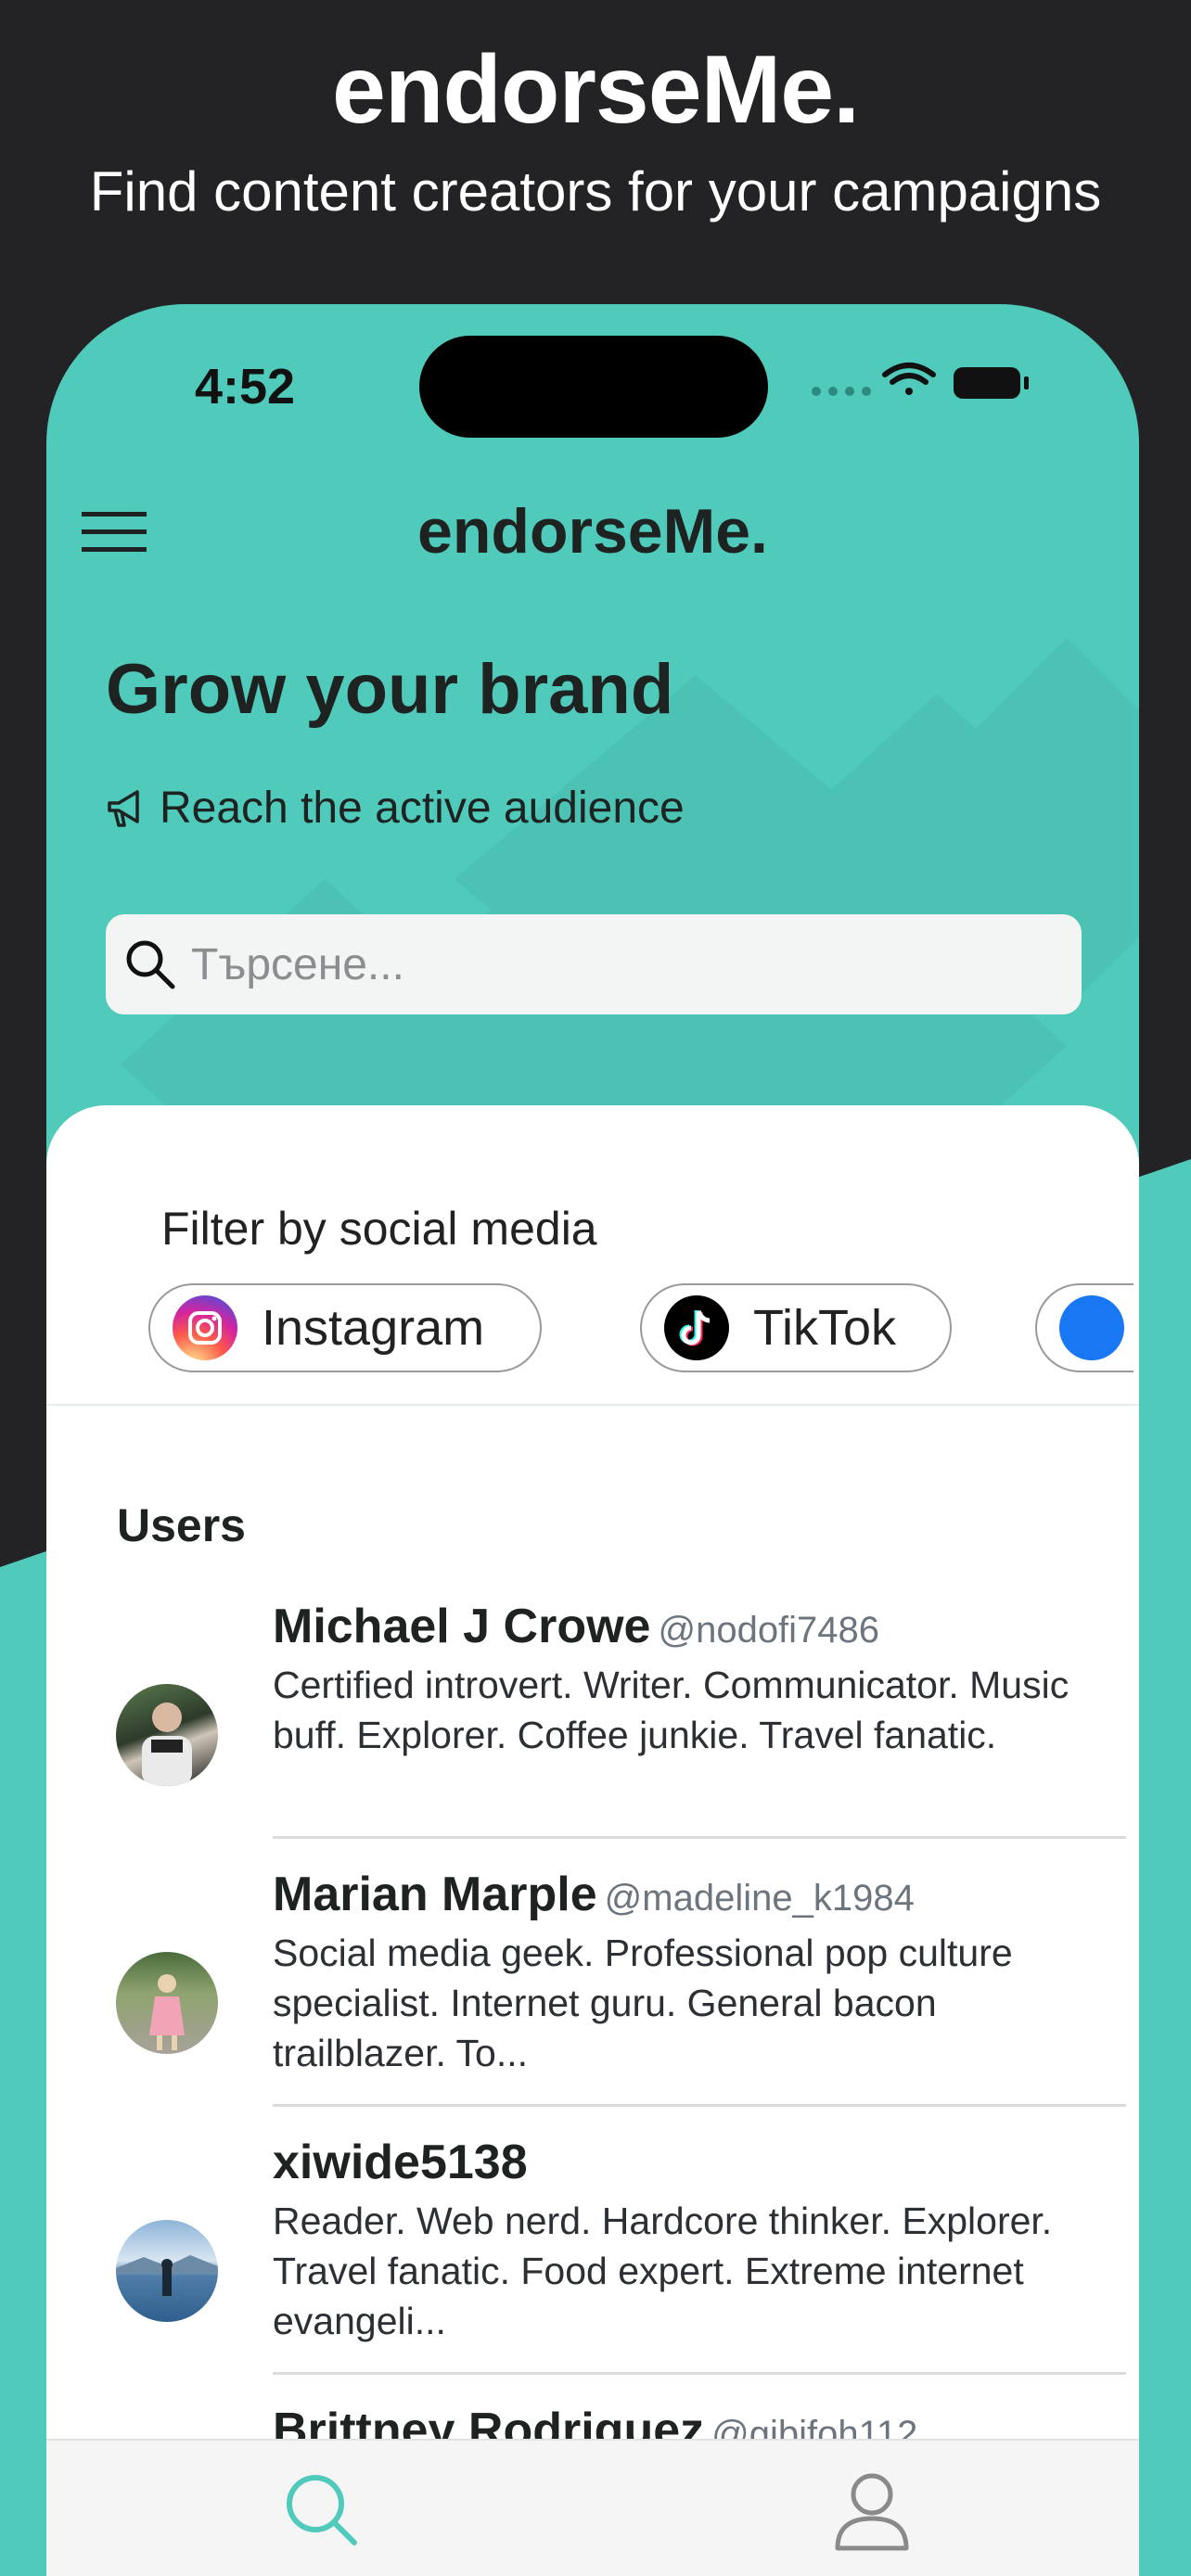  I want to click on tab-bar, so click(592, 2507).